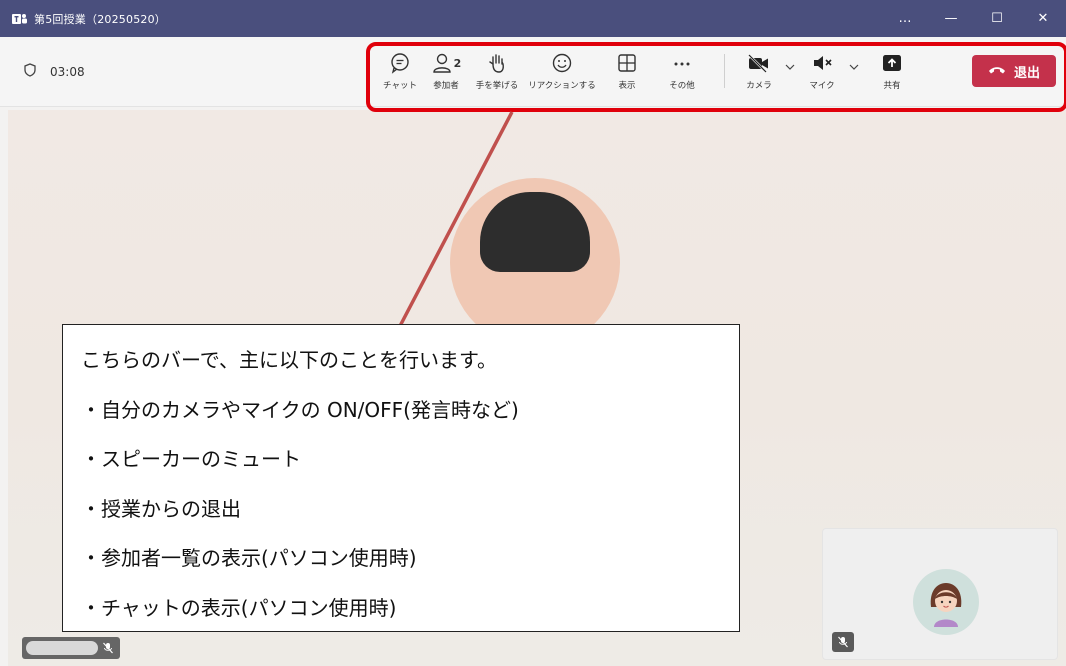 The width and height of the screenshot is (1066, 666). Describe the element at coordinates (892, 86) in the screenshot. I see `share-label: 共有` at that location.